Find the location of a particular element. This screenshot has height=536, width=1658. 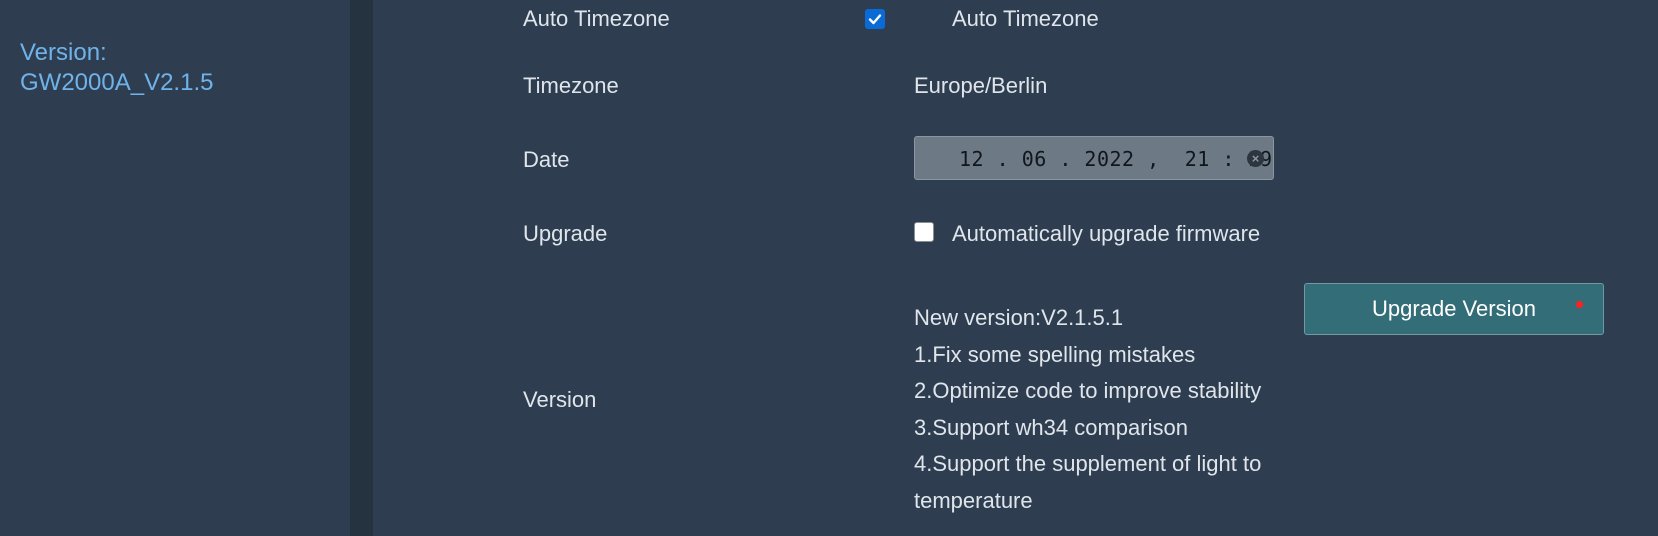

release-notes-line: temperature is located at coordinates (973, 500).